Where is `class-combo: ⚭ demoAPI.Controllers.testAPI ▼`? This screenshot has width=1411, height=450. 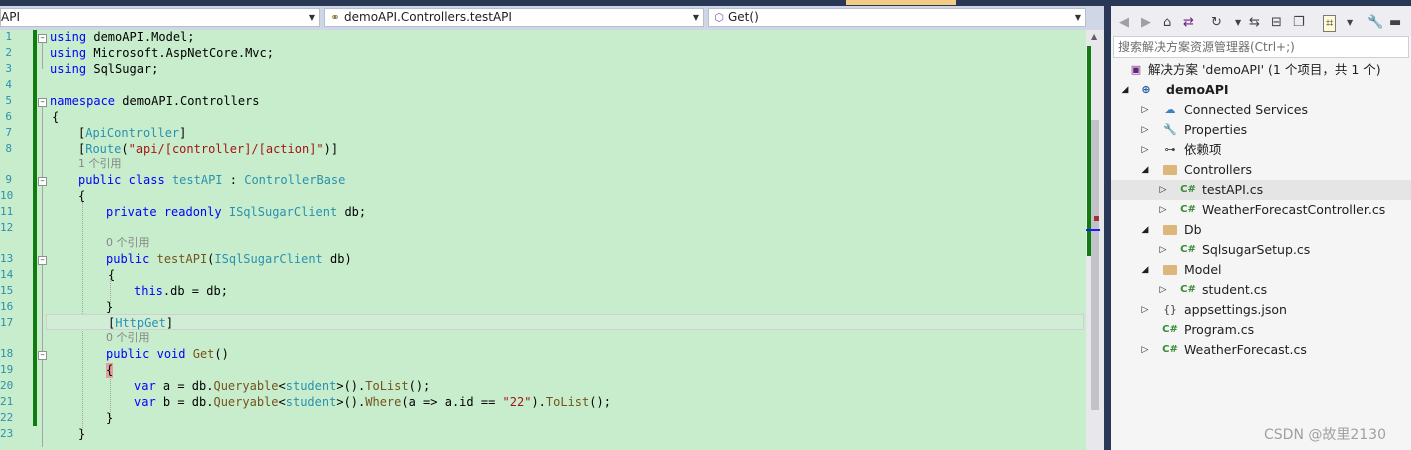
class-combo: ⚭ demoAPI.Controllers.testAPI ▼ is located at coordinates (514, 17).